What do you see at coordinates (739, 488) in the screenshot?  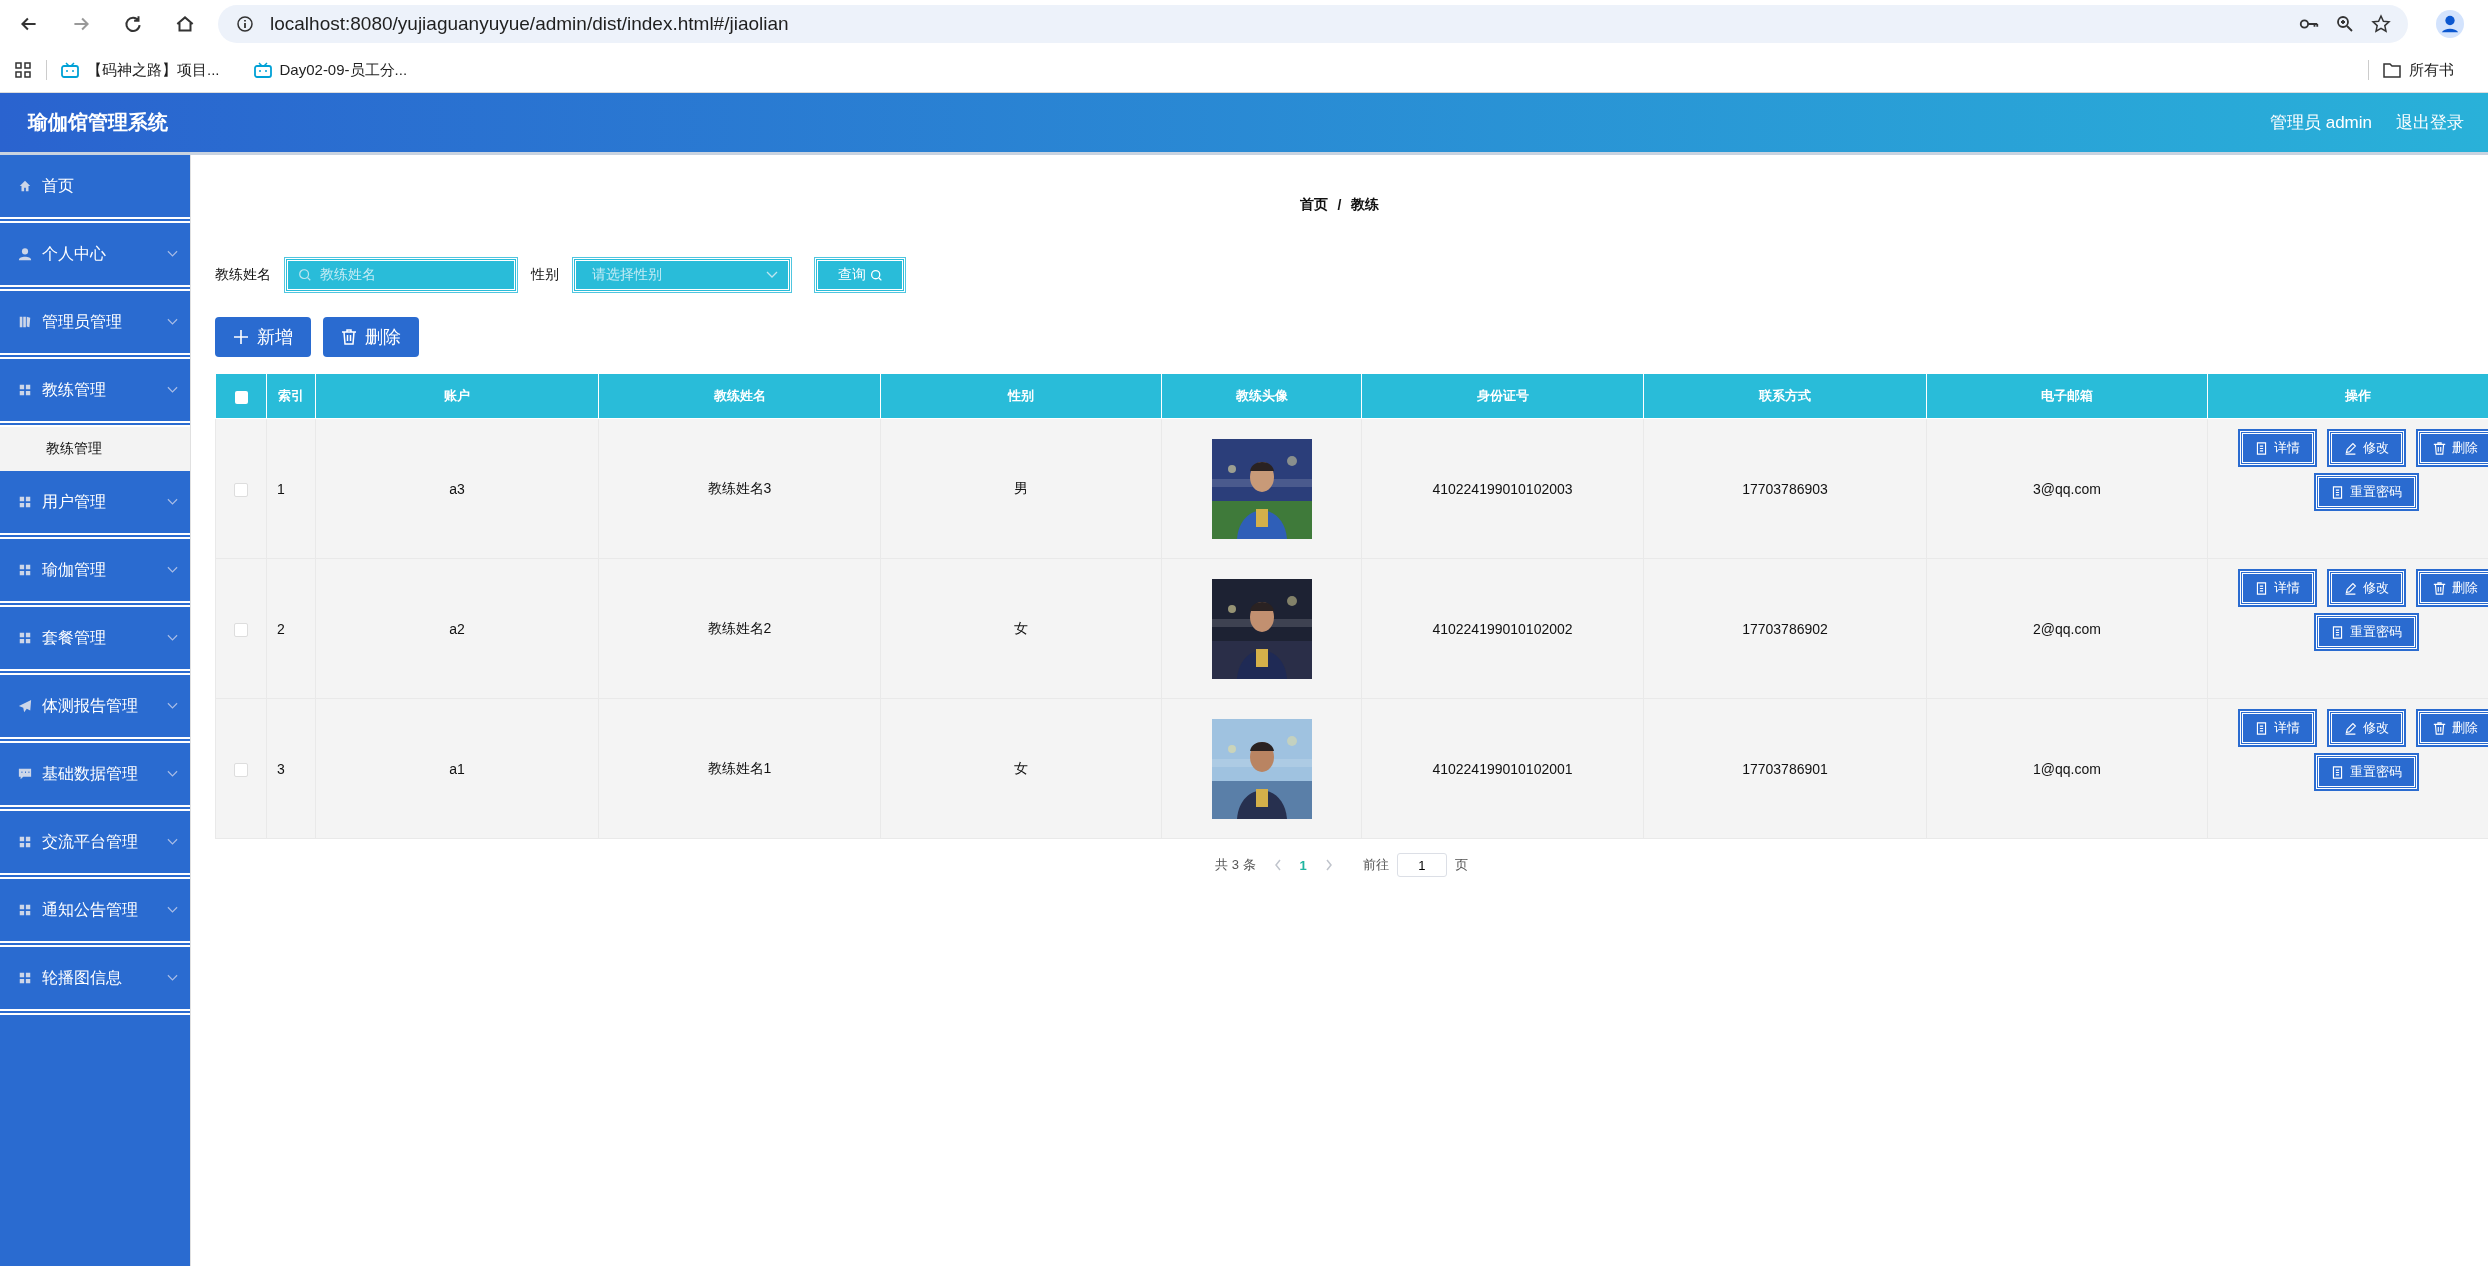 I see `table-cell: 教练姓名3` at bounding box center [739, 488].